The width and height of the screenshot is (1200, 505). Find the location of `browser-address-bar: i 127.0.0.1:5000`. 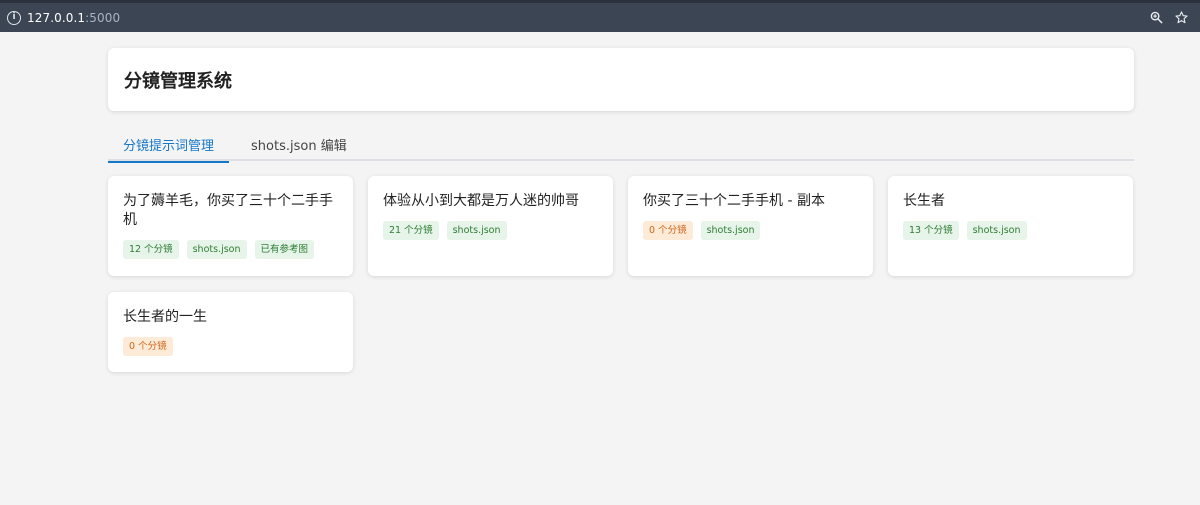

browser-address-bar: i 127.0.0.1:5000 is located at coordinates (600, 16).